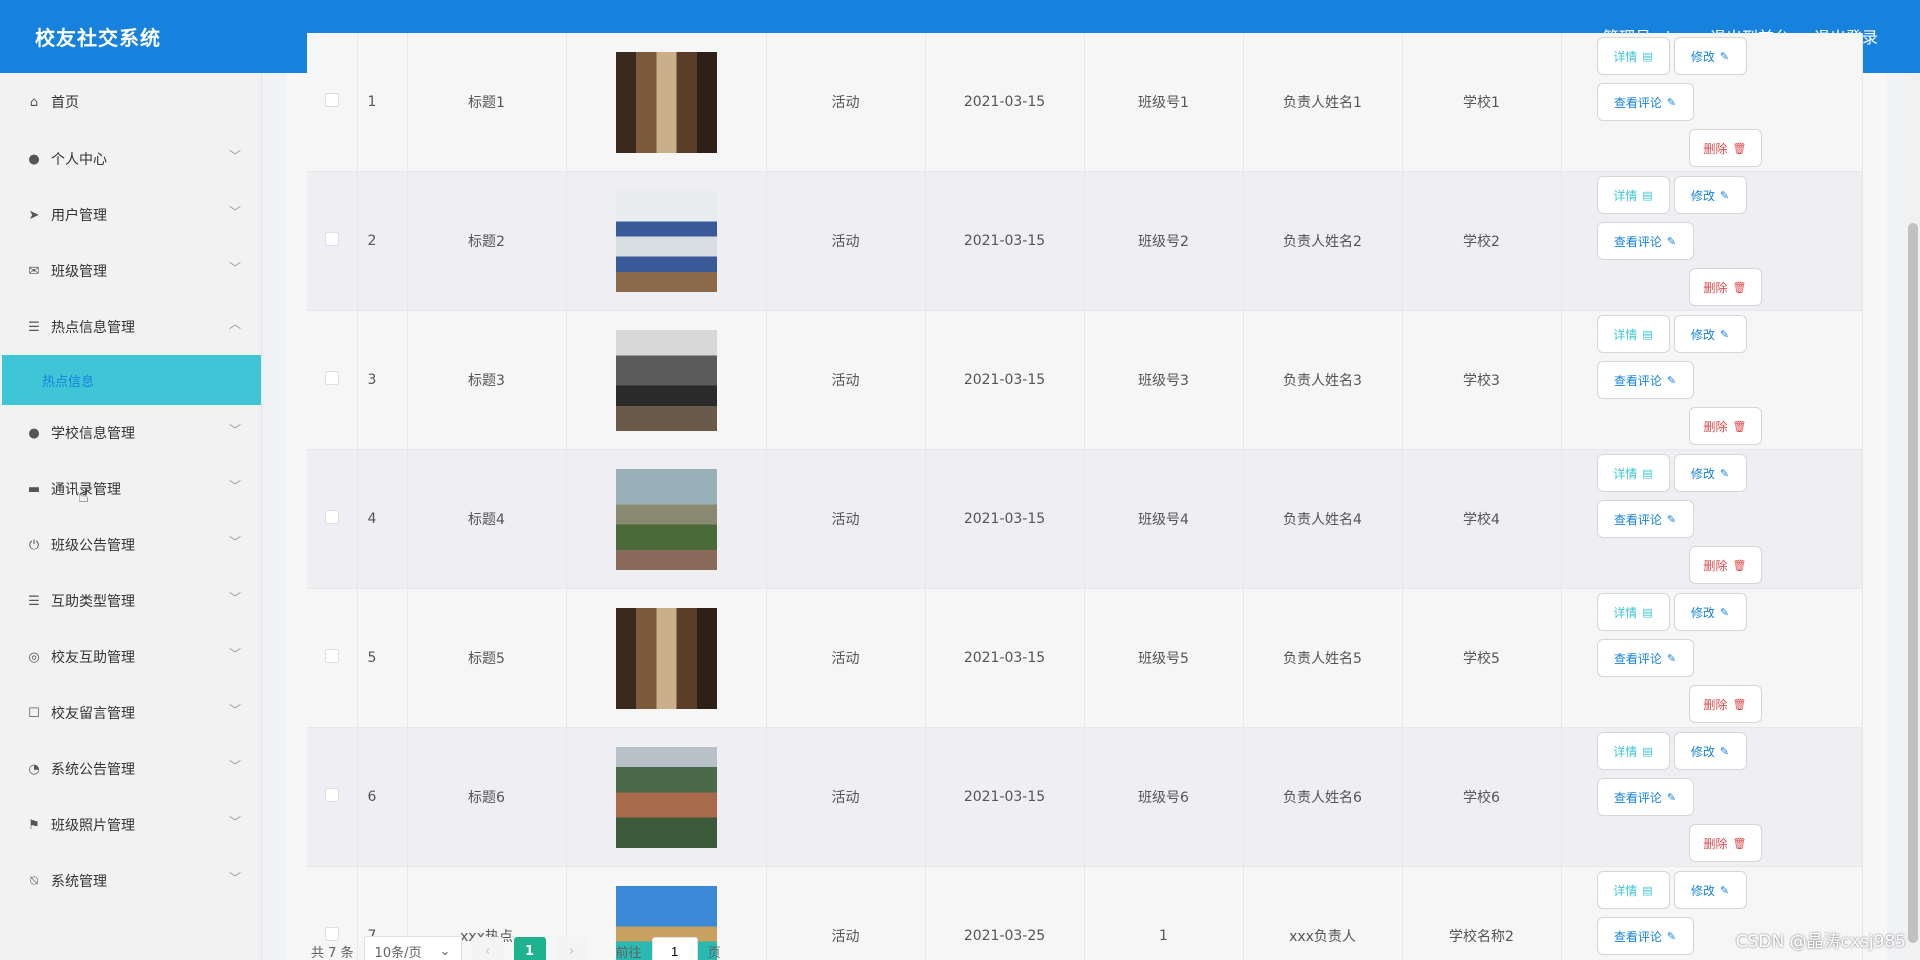 The height and width of the screenshot is (960, 1920). What do you see at coordinates (130, 433) in the screenshot?
I see `sidebar-item-5: ● 学校信息管理 ﹀` at bounding box center [130, 433].